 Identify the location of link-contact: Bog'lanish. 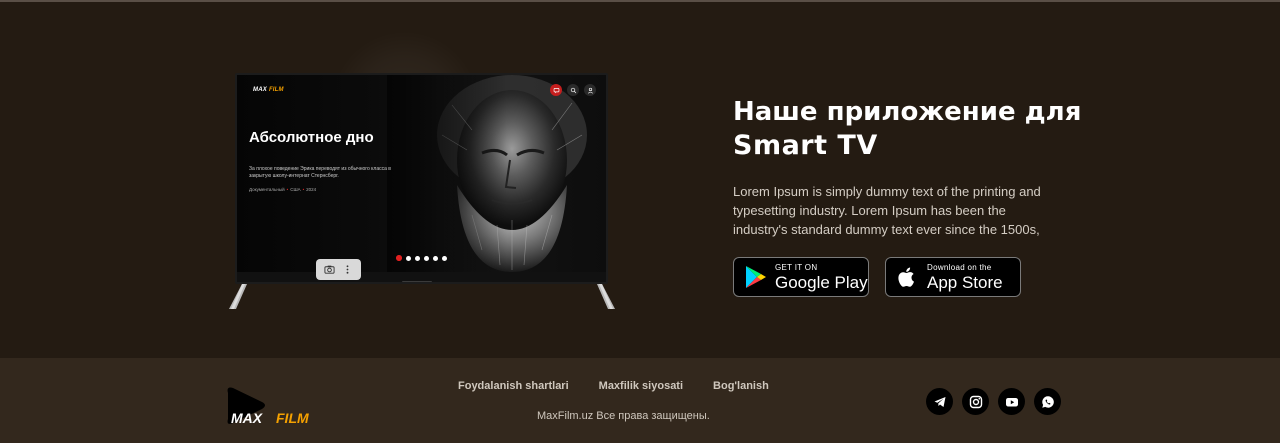
(741, 386).